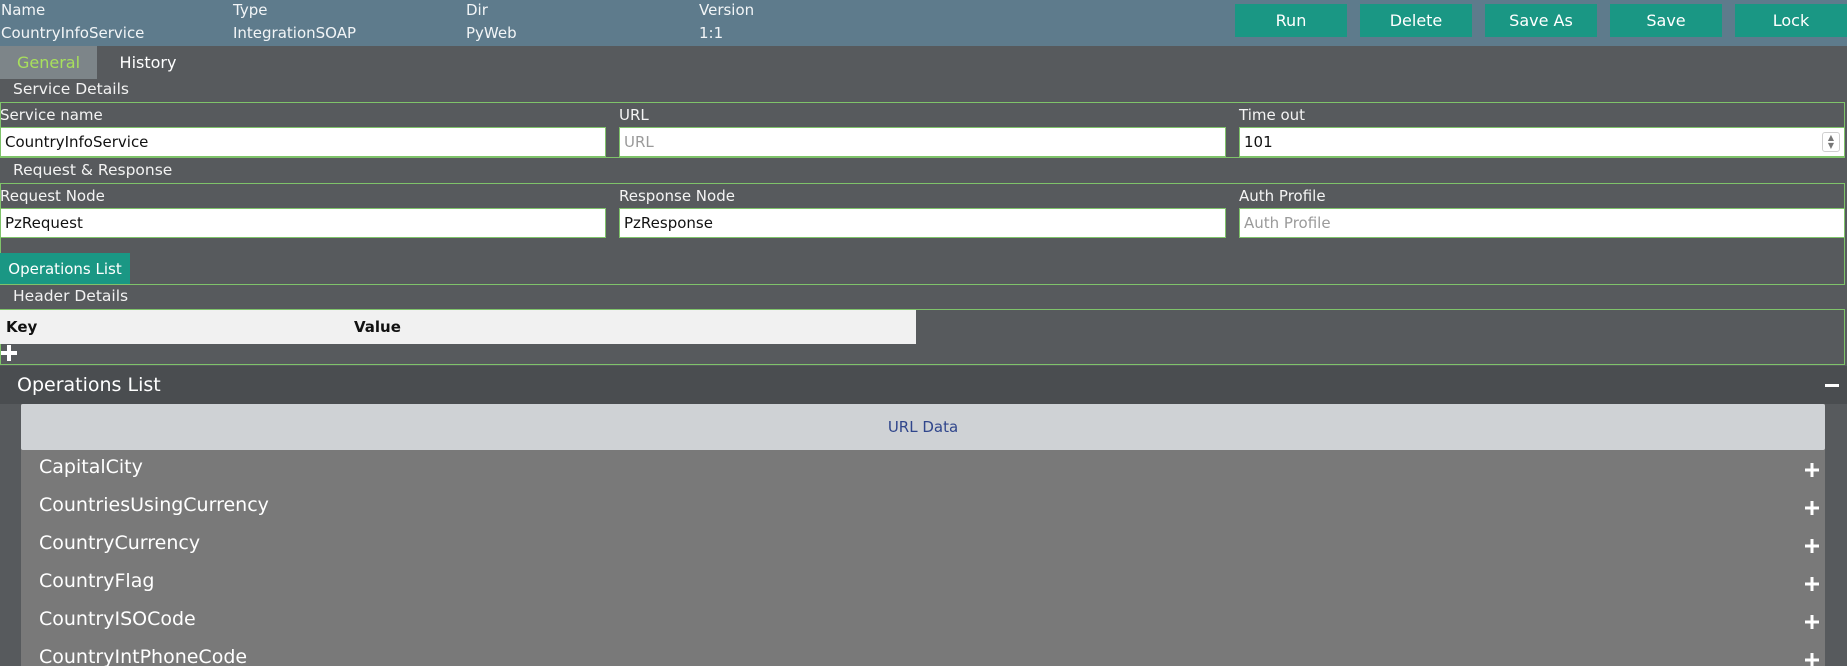 Image resolution: width=1847 pixels, height=666 pixels. What do you see at coordinates (477, 10) in the screenshot?
I see `meta-dir-label: Dir` at bounding box center [477, 10].